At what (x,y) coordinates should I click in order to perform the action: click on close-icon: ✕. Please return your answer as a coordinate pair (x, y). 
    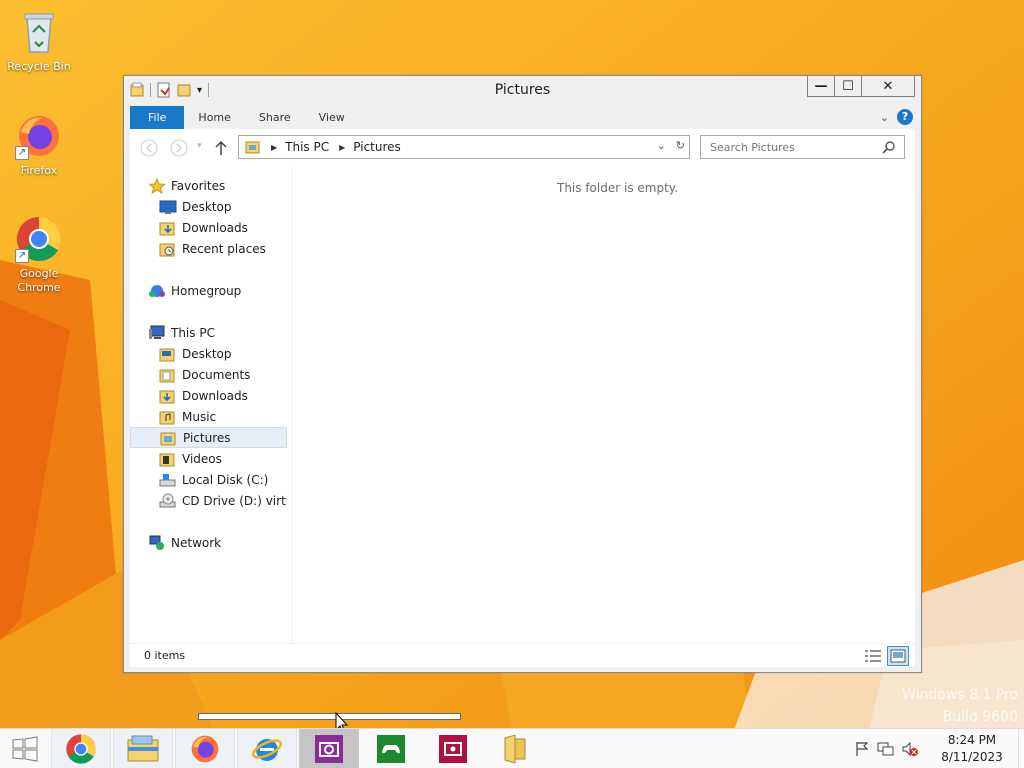
    Looking at the image, I should click on (888, 86).